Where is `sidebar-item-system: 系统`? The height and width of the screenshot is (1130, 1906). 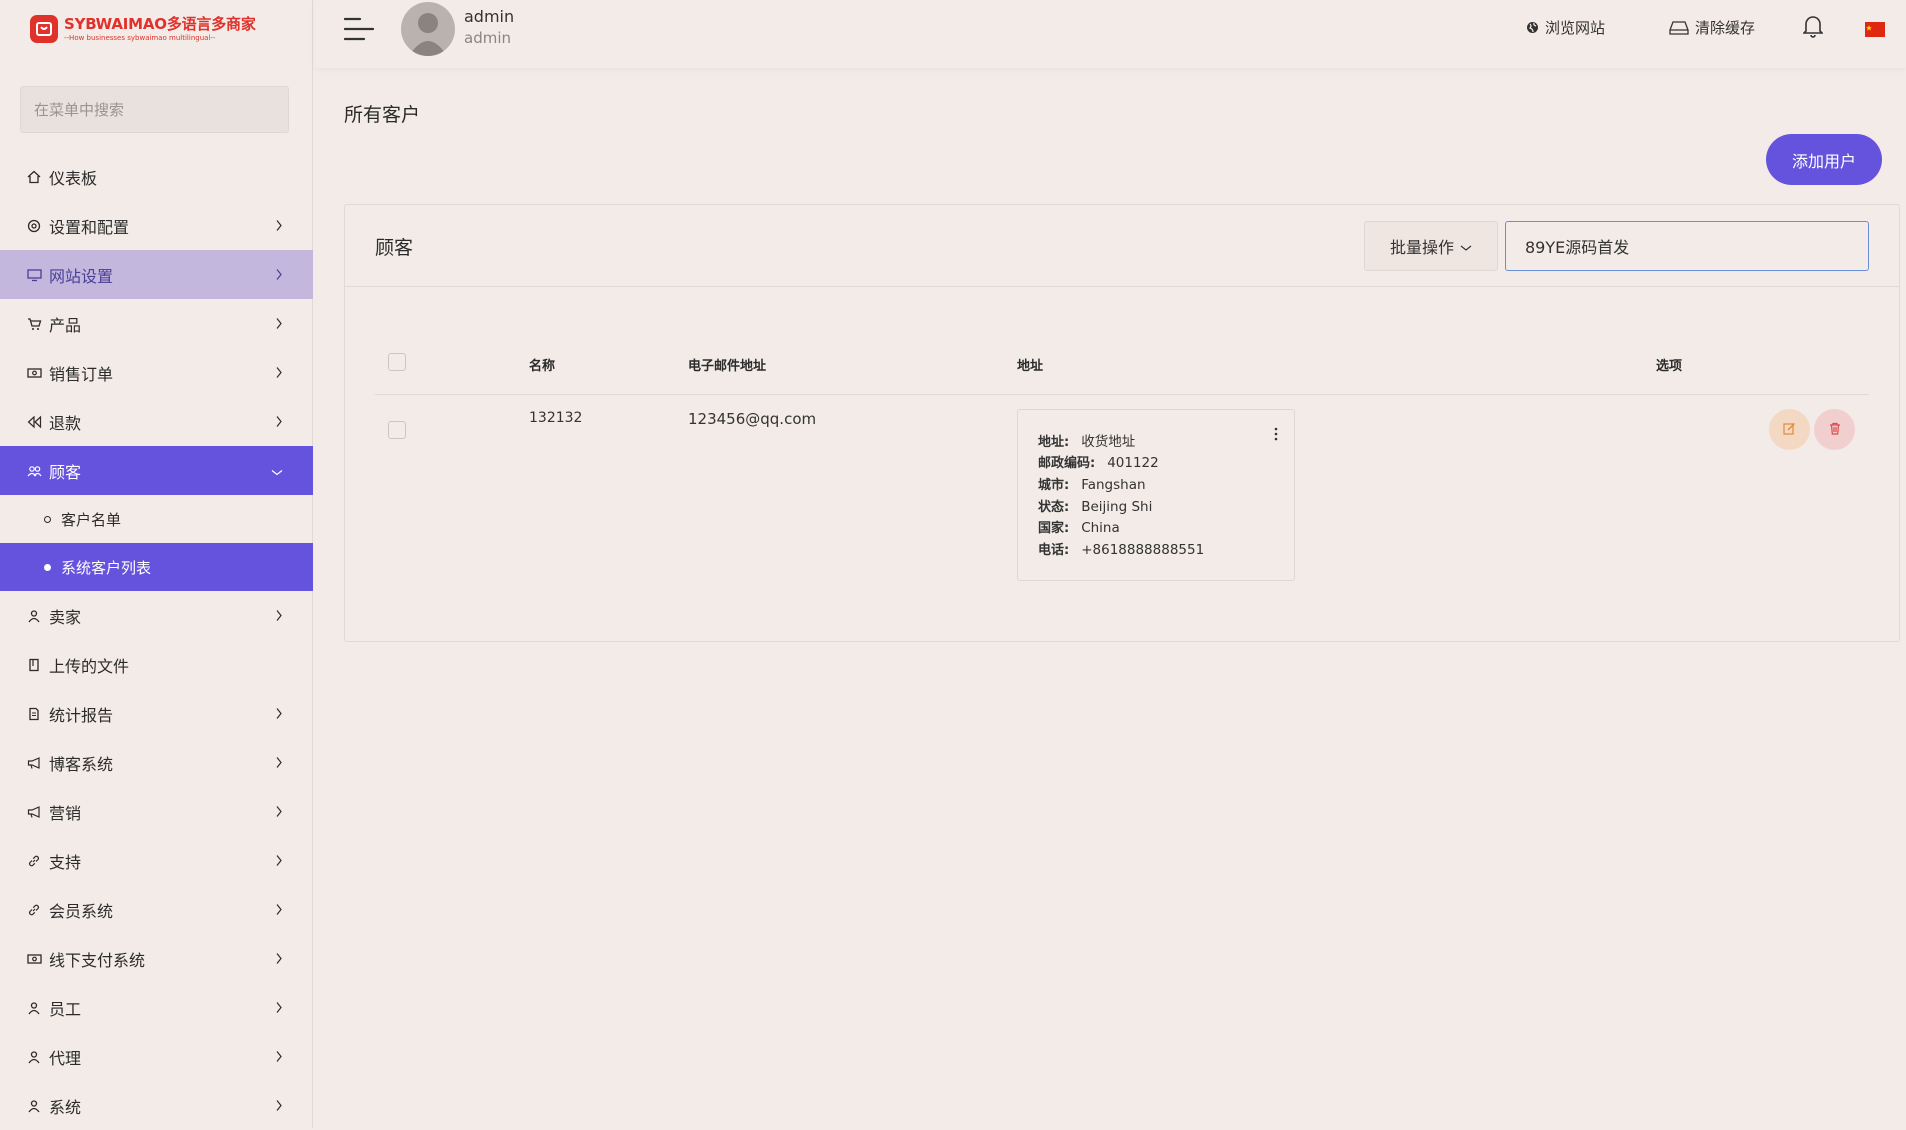 sidebar-item-system: 系统 is located at coordinates (156, 1105).